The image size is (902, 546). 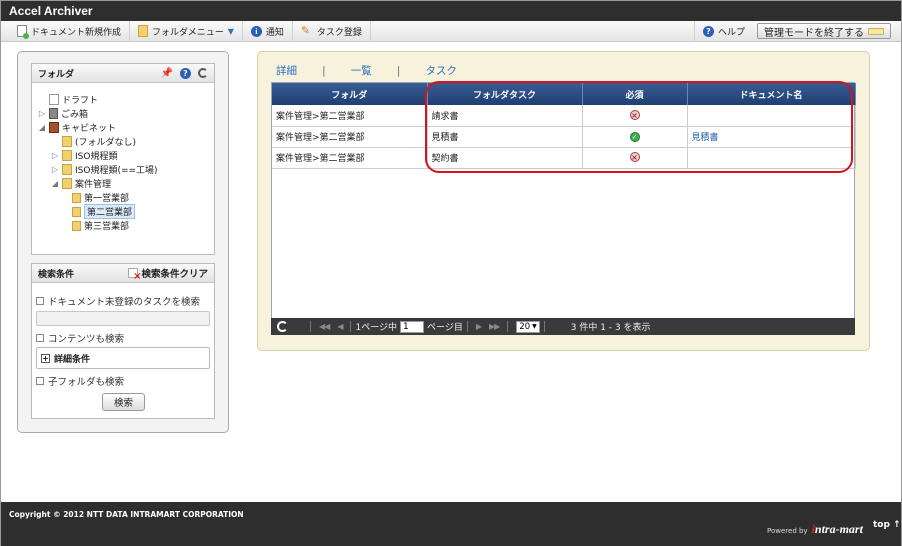 I want to click on app-title: Accel Archiver, so click(x=451, y=11).